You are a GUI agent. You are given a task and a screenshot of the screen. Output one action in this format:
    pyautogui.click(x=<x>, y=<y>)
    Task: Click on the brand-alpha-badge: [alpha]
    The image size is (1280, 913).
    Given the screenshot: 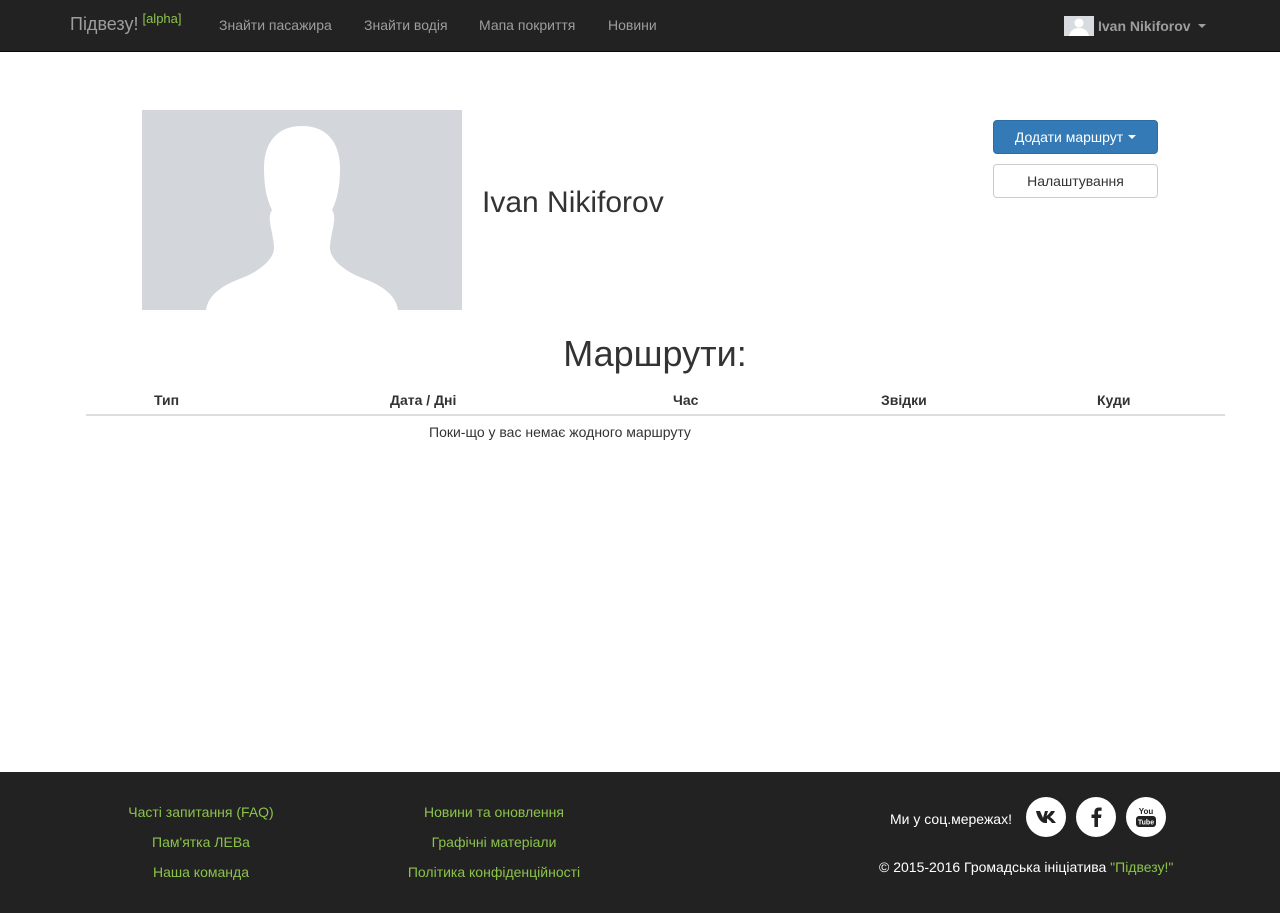 What is the action you would take?
    pyautogui.click(x=162, y=18)
    